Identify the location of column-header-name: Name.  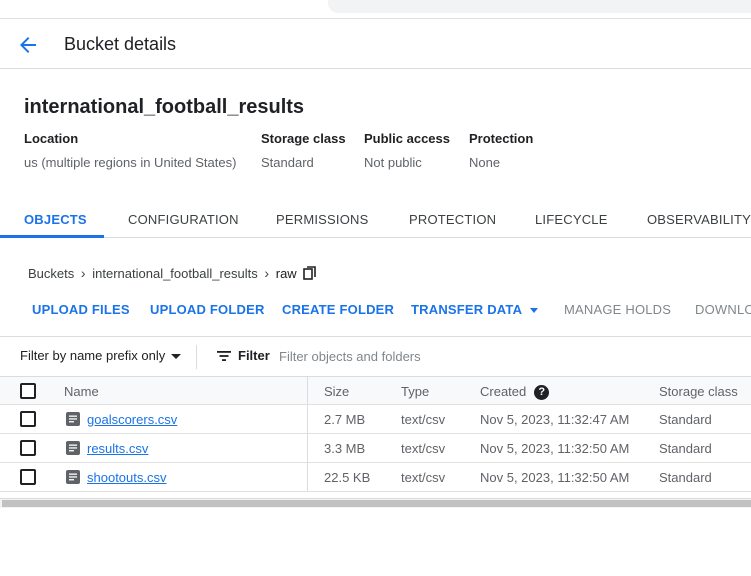
(81, 391).